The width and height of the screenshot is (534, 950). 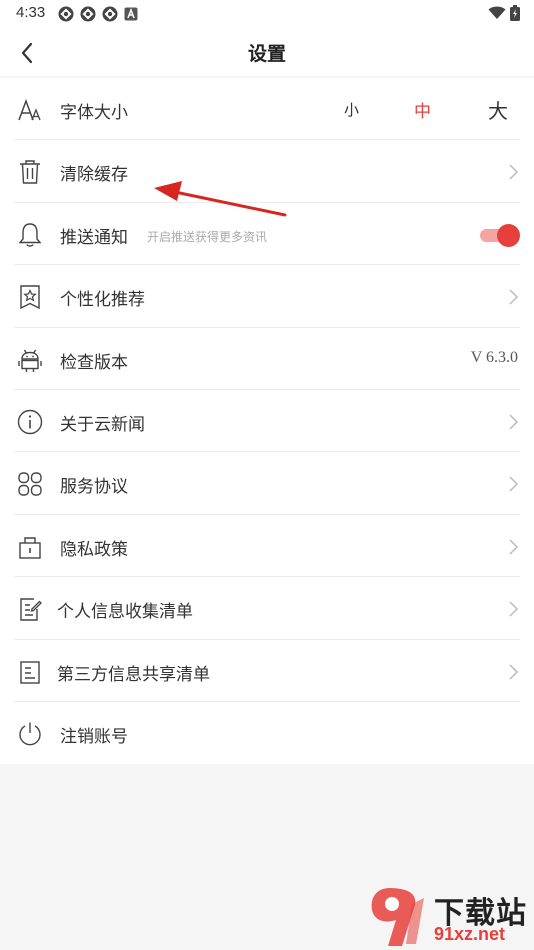 I want to click on status-time: 4:33, so click(x=31, y=12).